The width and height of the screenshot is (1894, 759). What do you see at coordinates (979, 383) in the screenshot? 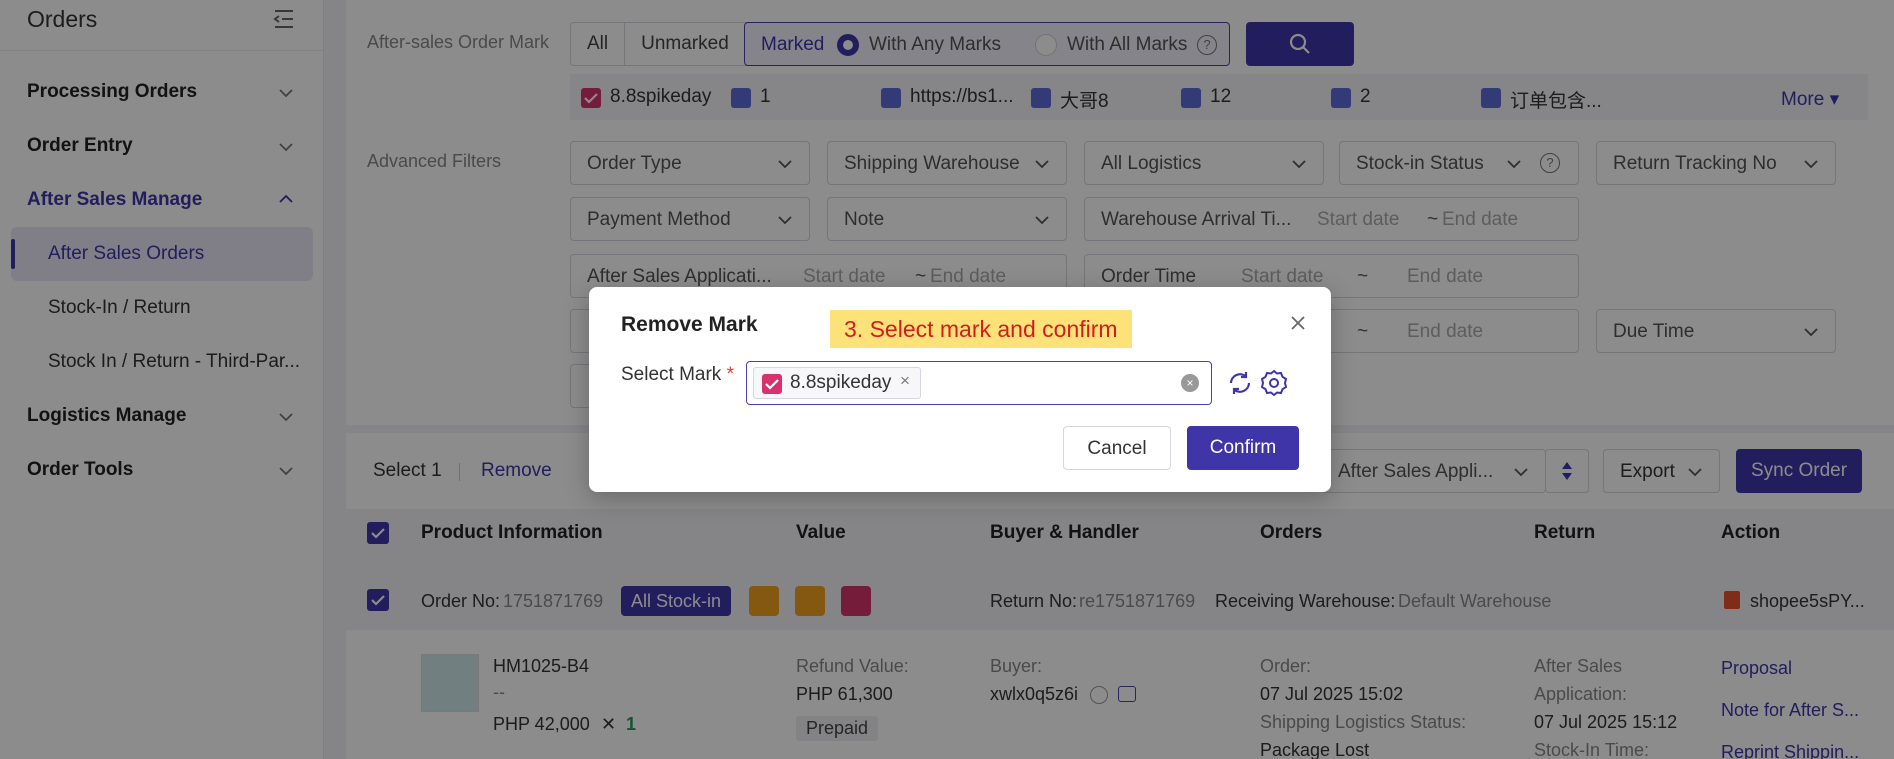
I see `select-mark-input: 8.8spikeday × ×` at bounding box center [979, 383].